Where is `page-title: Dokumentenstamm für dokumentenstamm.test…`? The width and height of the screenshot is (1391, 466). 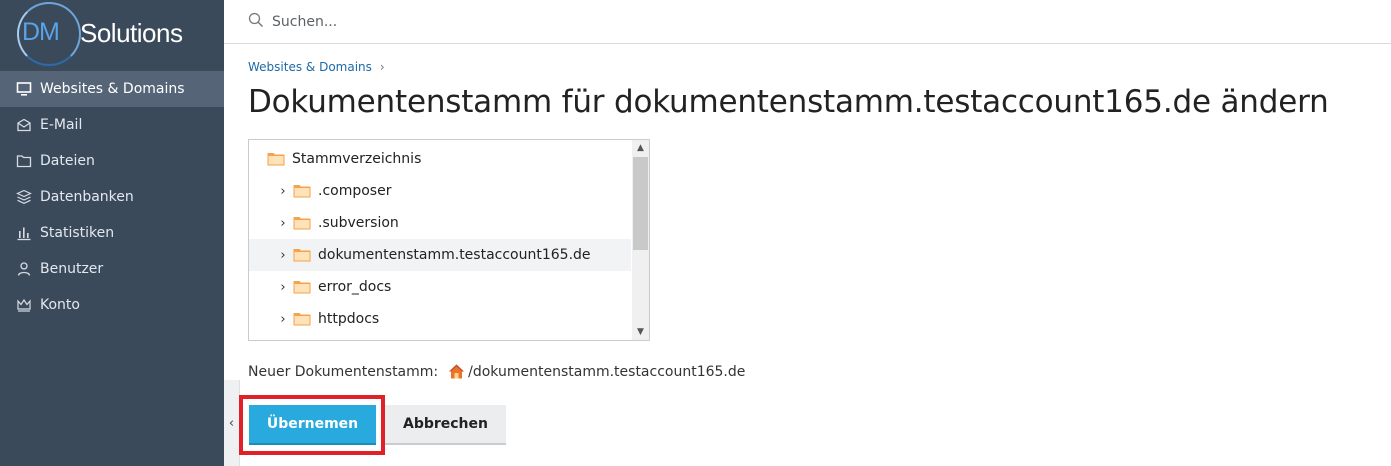
page-title: Dokumentenstamm für dokumentenstamm.test… is located at coordinates (788, 102).